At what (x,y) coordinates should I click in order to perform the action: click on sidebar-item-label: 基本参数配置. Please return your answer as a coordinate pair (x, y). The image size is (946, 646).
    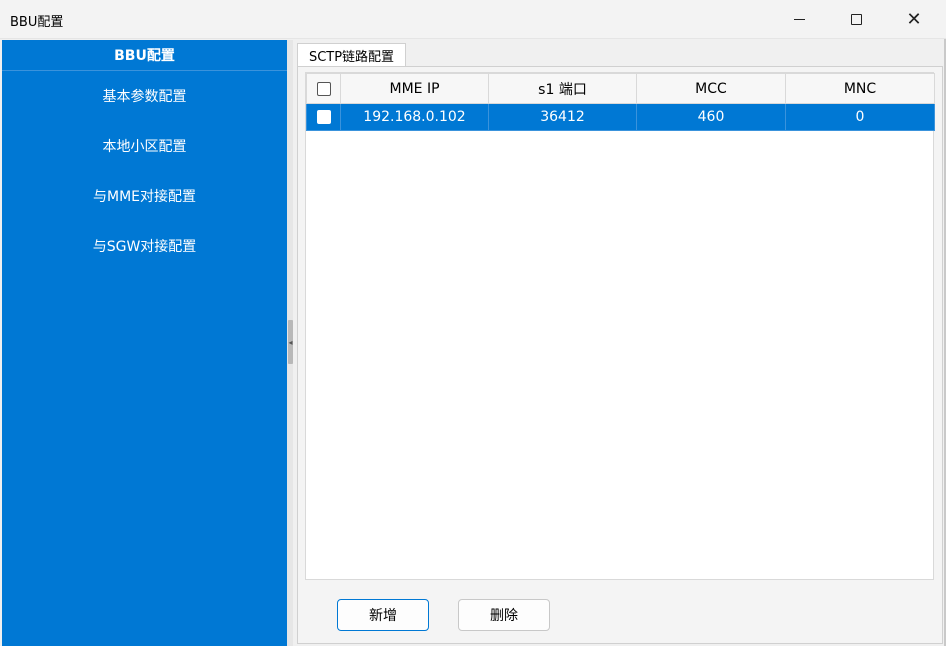
    Looking at the image, I should click on (144, 97).